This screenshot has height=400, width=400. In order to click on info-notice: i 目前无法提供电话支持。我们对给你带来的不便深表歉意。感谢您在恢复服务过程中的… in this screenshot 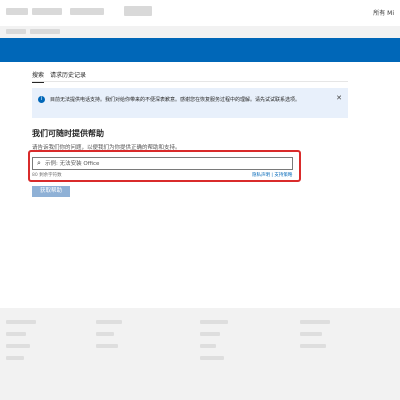, I will do `click(190, 103)`.